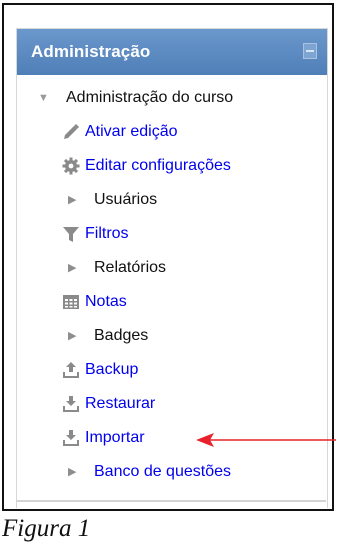 Image resolution: width=344 pixels, height=546 pixels. I want to click on menu-item-ativar-edicao: Ativar edição, so click(120, 132).